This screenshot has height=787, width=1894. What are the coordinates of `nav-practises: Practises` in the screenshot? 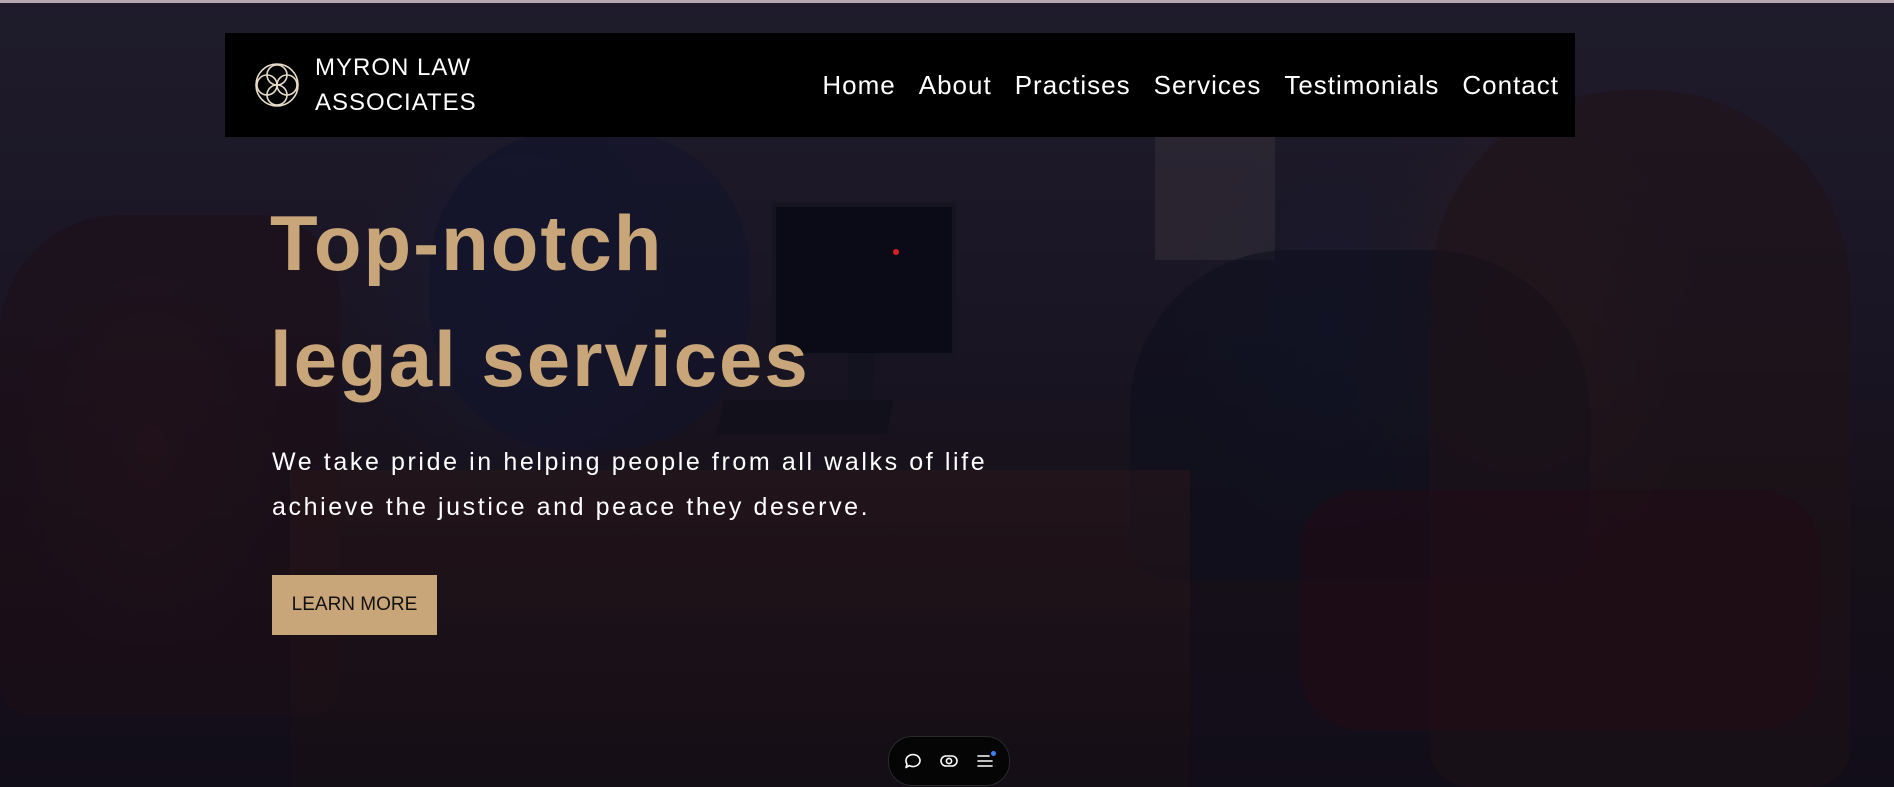 It's located at (1073, 85).